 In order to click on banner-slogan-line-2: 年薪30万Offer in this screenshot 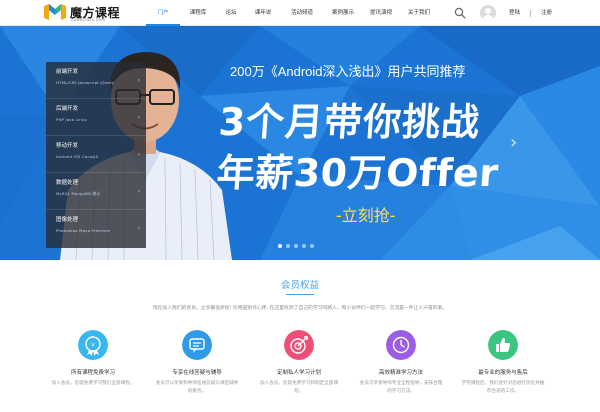, I will do `click(358, 173)`.